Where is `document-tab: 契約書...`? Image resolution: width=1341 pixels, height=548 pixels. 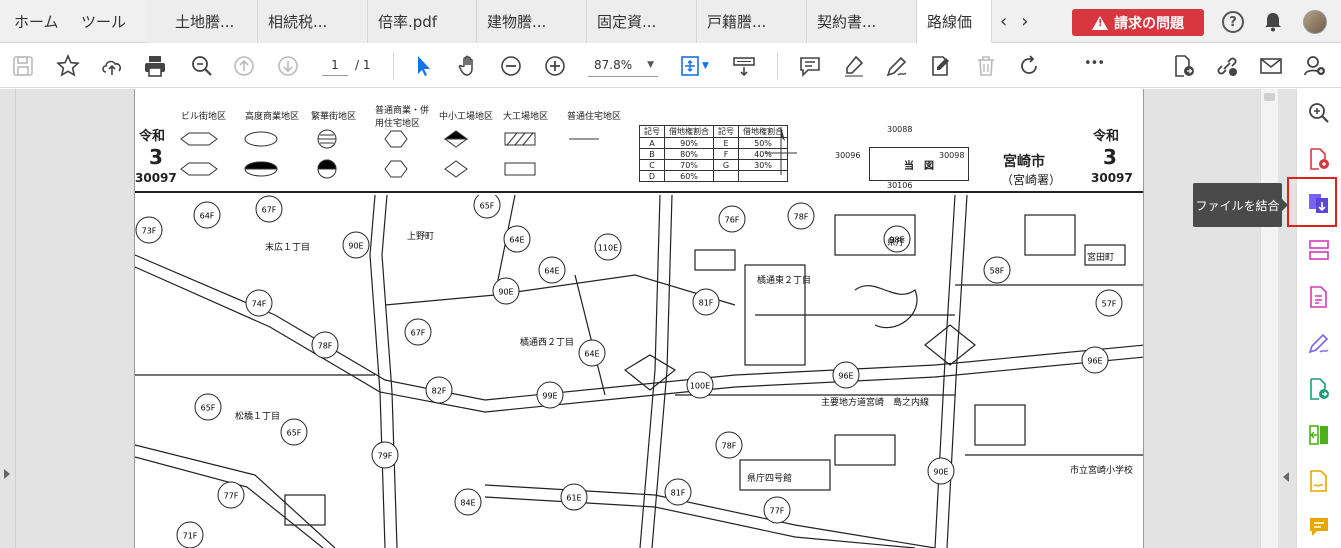 document-tab: 契約書... is located at coordinates (862, 21).